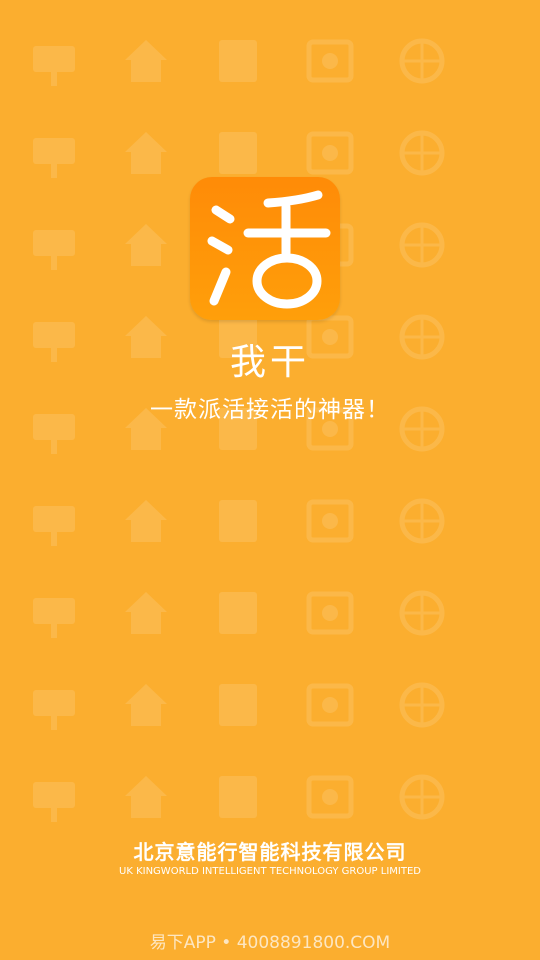 The image size is (540, 960). Describe the element at coordinates (422, 153) in the screenshot. I see `house-icon` at that location.